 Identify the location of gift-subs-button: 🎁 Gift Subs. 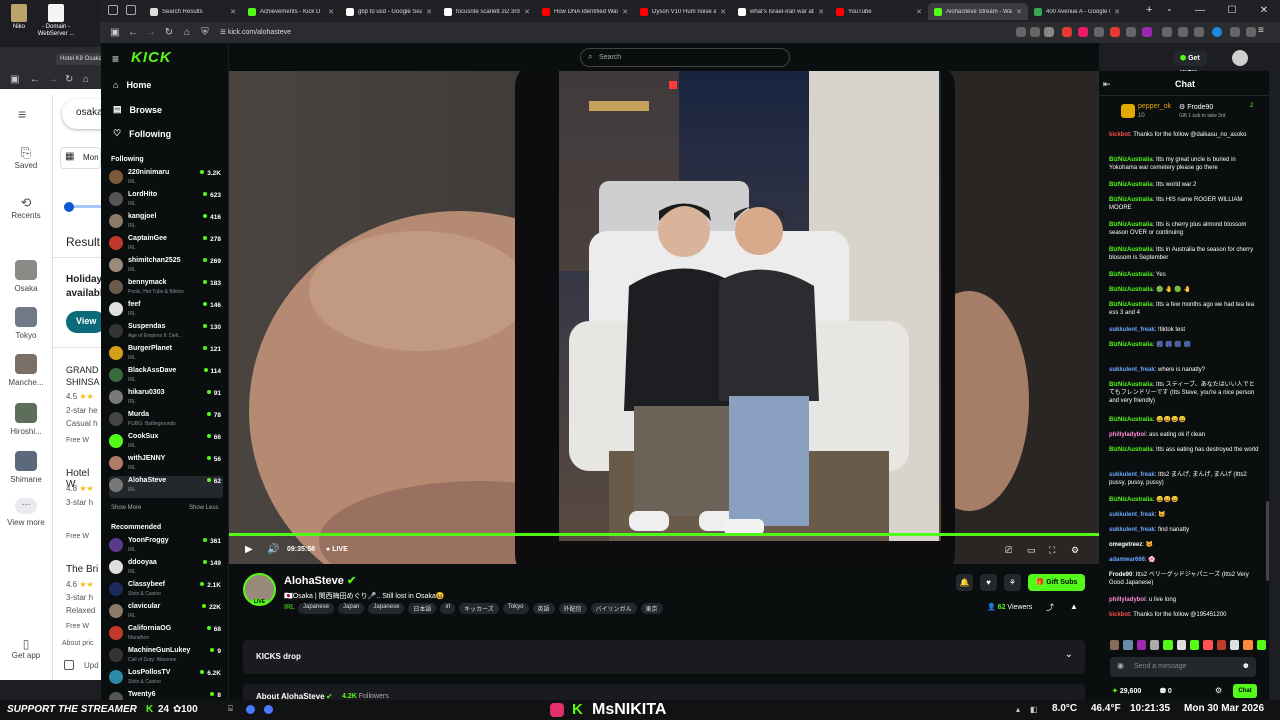
(1056, 582).